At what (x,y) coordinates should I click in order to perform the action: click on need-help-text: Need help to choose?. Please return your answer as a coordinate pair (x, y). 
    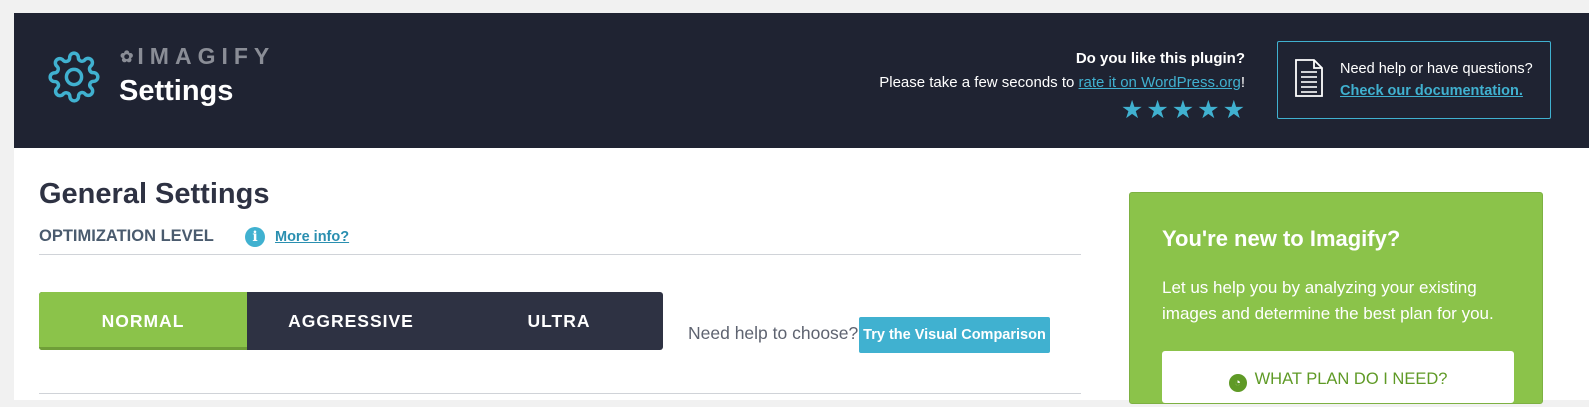
    Looking at the image, I should click on (773, 333).